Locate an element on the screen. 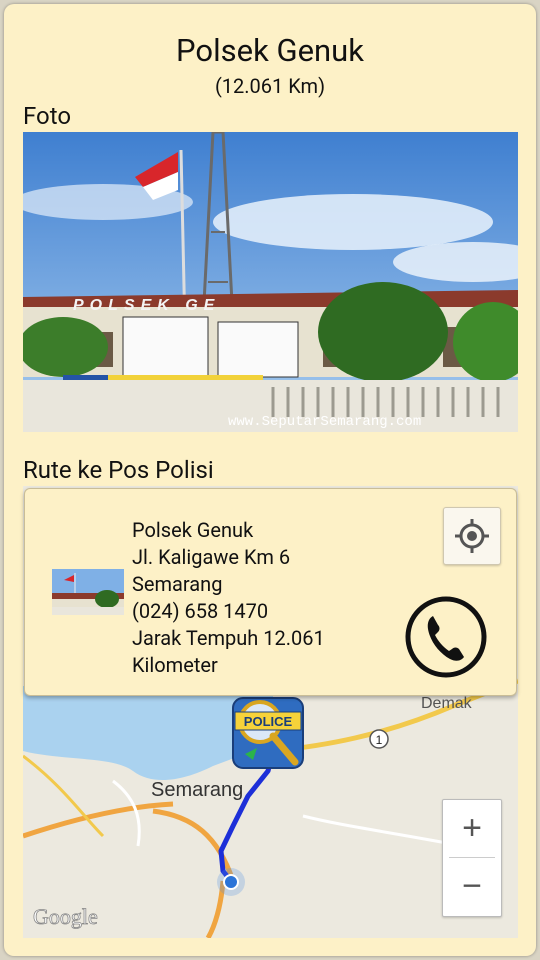 This screenshot has width=540, height=960. svg-text: 1 is located at coordinates (379, 740).